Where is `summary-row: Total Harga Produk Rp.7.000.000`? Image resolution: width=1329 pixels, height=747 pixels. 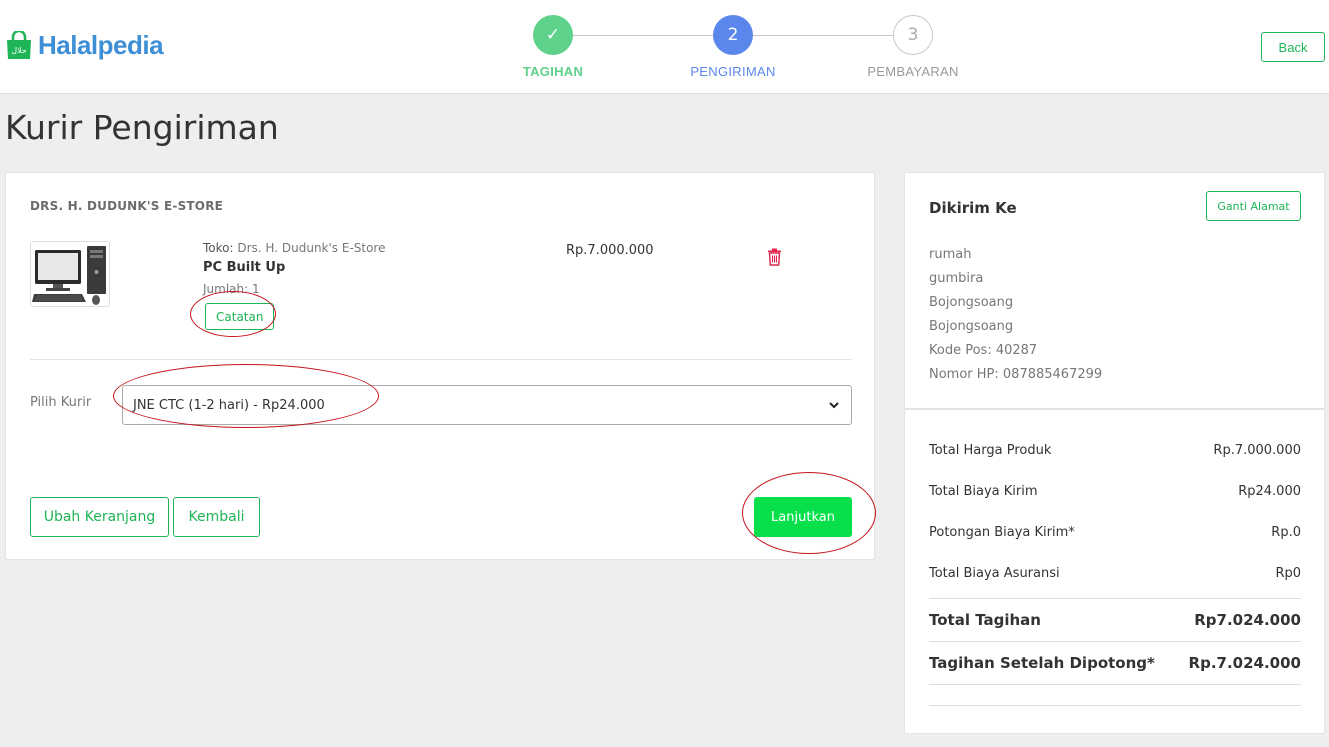 summary-row: Total Harga Produk Rp.7.000.000 is located at coordinates (1115, 463).